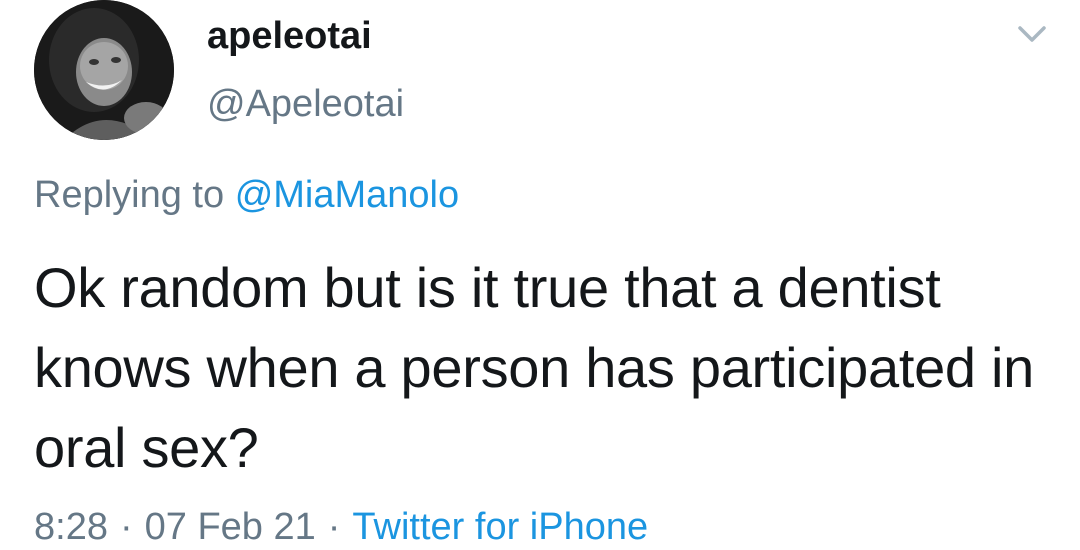  What do you see at coordinates (347, 195) in the screenshot?
I see `reply-mention-link: @MiaManolo` at bounding box center [347, 195].